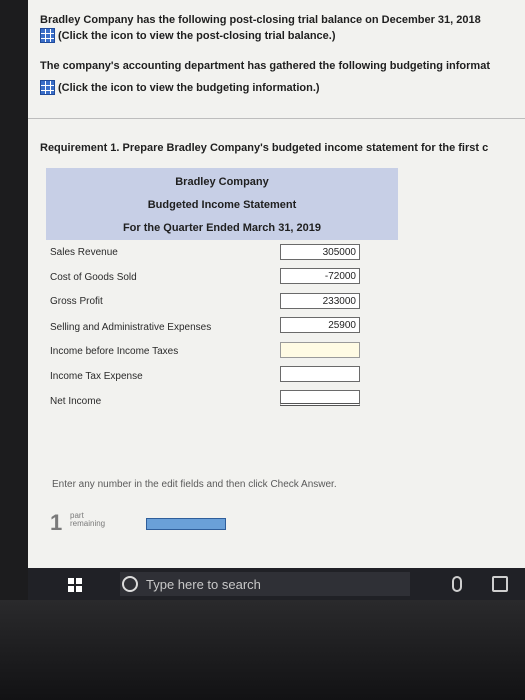 Image resolution: width=525 pixels, height=700 pixels. I want to click on cogs-field: -72000, so click(320, 276).